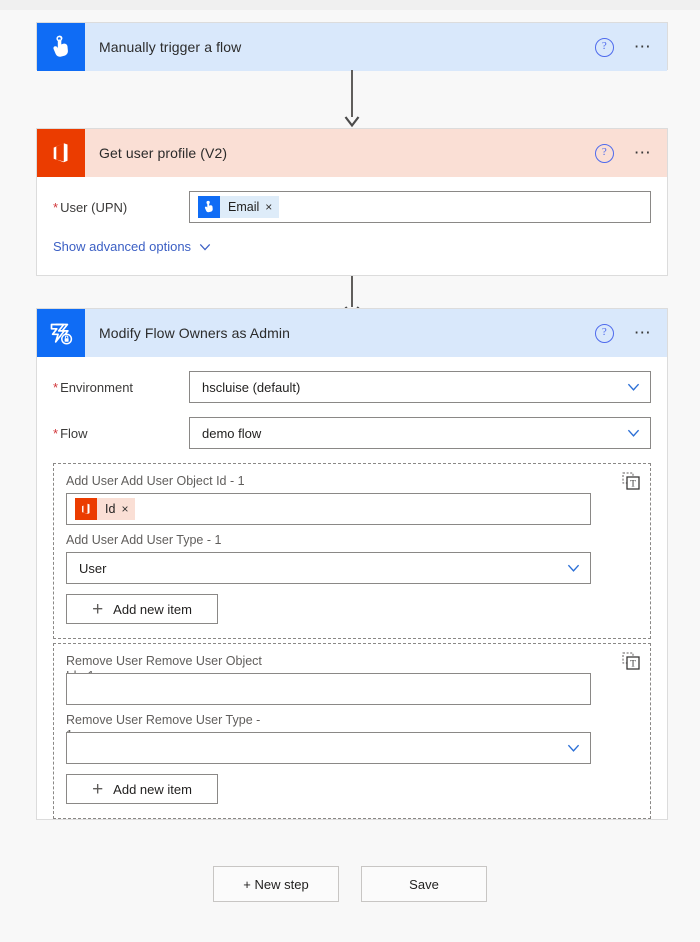  Describe the element at coordinates (352, 333) in the screenshot. I see `modify-flow-owners-card-header: Modify Flow Owners as Admin ? ⋯` at that location.